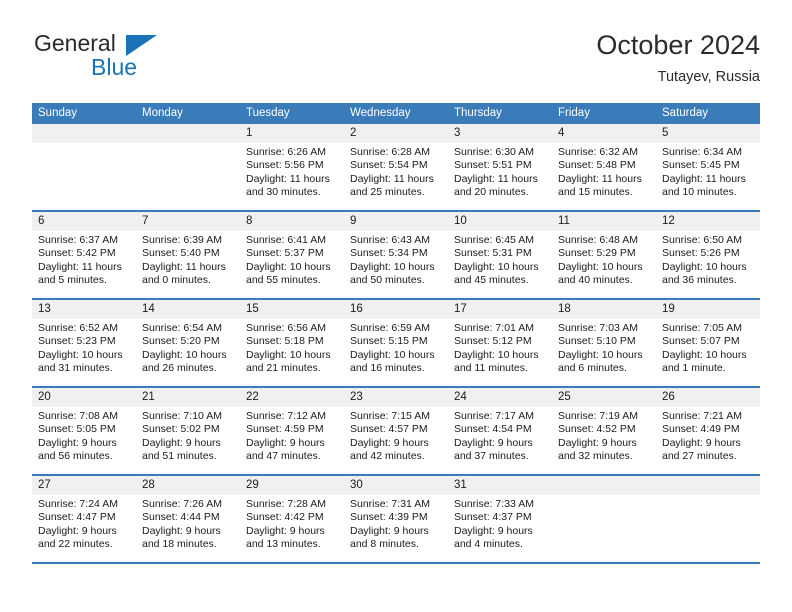 This screenshot has height=612, width=792. What do you see at coordinates (491, 456) in the screenshot?
I see `day-info-line: and 37 minutes.` at bounding box center [491, 456].